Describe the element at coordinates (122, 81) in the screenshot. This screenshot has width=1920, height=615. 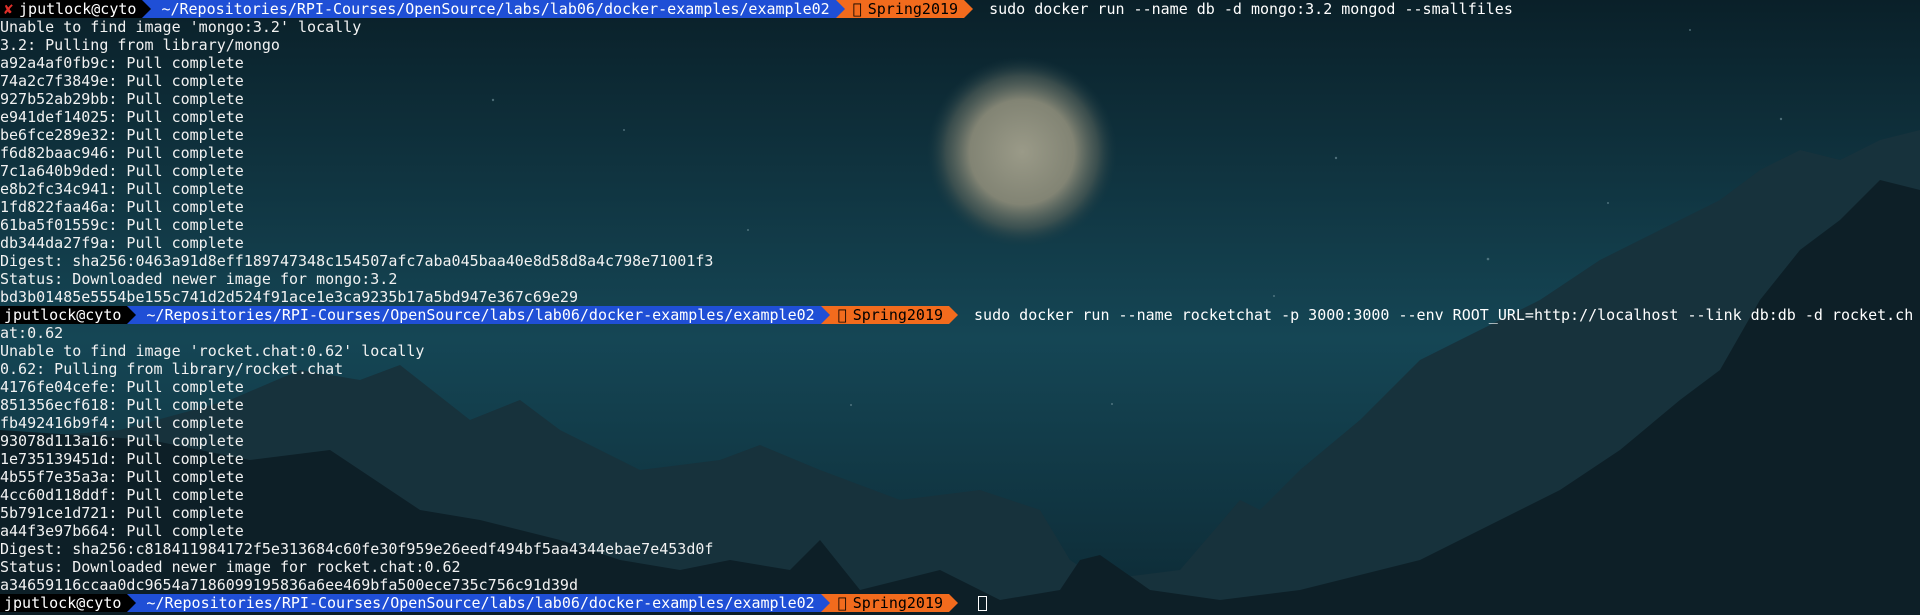
I see `output-line: 74a2c7f3849e: Pull complete` at that location.